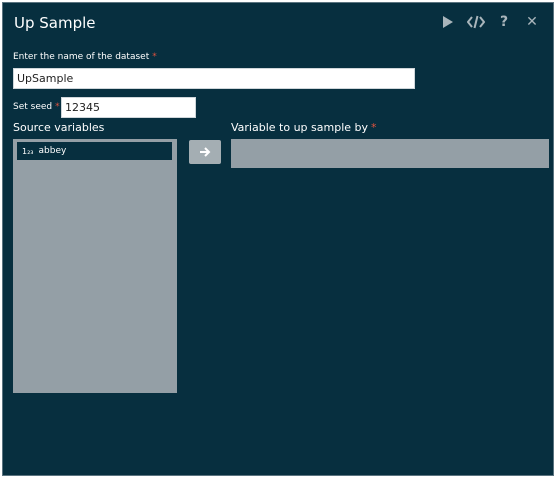  Describe the element at coordinates (128, 107) in the screenshot. I see `seed-input` at that location.